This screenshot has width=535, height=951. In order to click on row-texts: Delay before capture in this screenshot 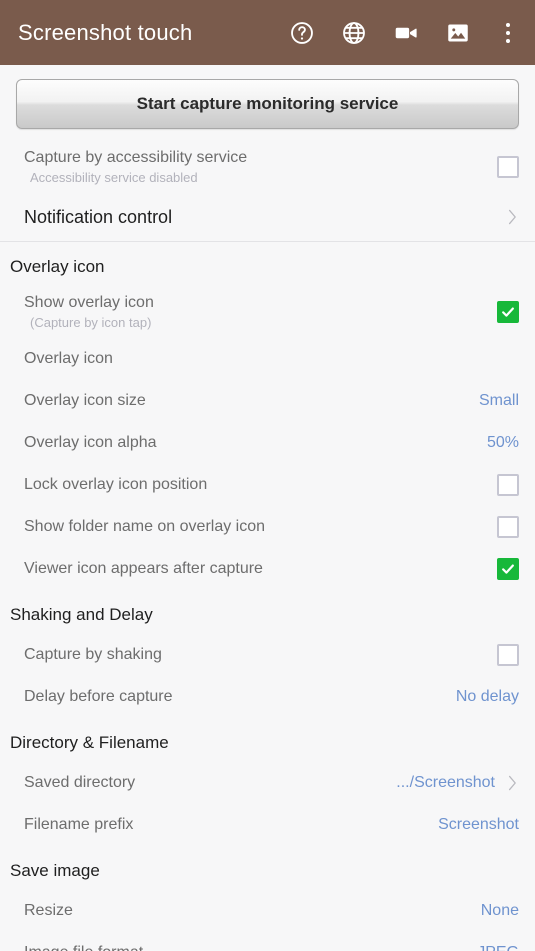, I will do `click(235, 697)`.